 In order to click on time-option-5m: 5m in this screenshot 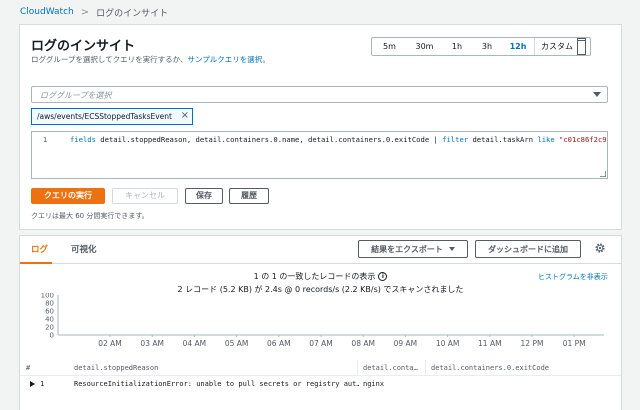, I will do `click(389, 46)`.